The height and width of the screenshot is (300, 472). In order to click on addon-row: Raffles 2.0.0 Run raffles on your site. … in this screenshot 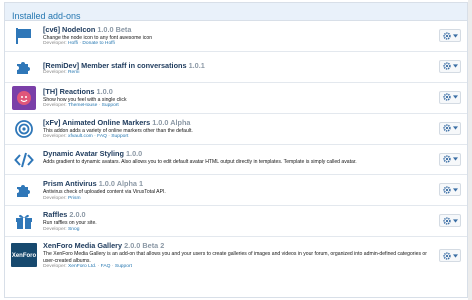, I will do `click(236, 222)`.